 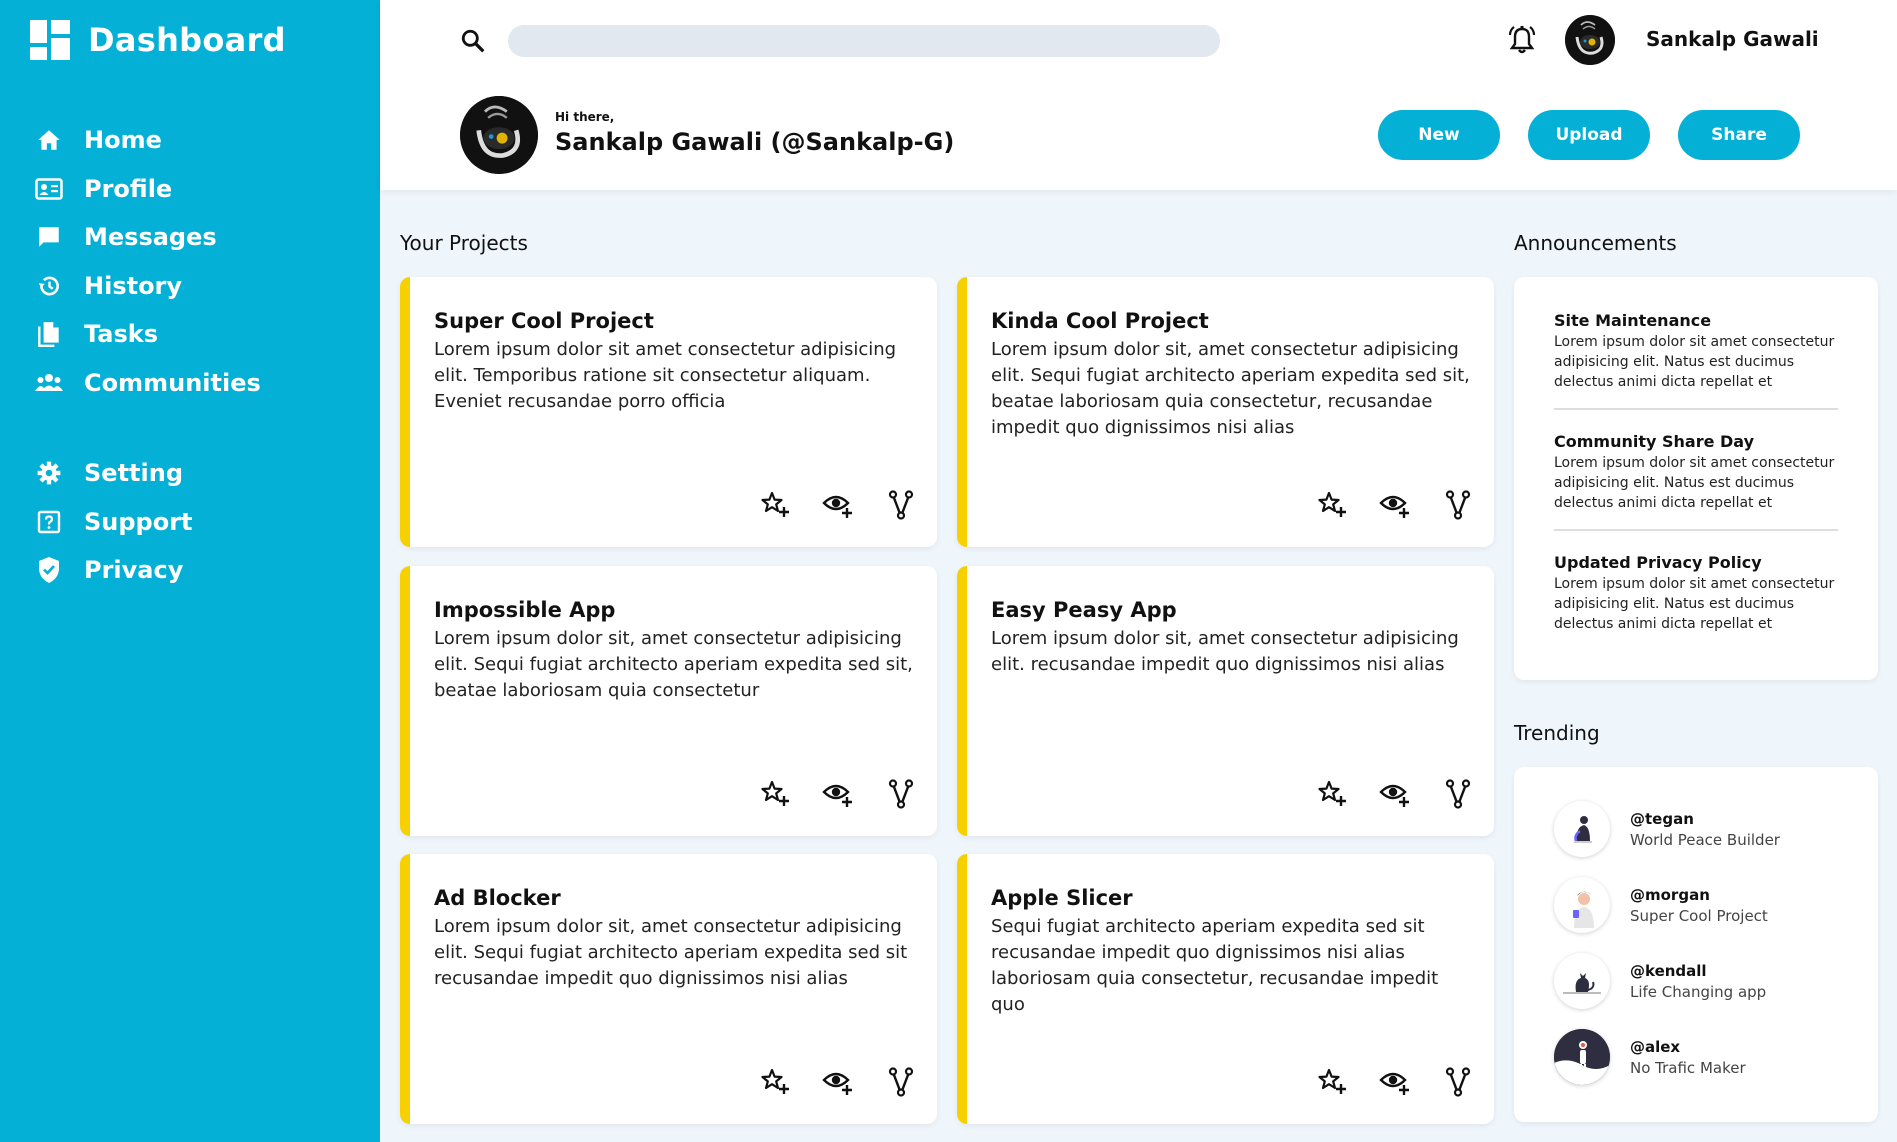 I want to click on sidebar-item-privacy: Privacy, so click(x=194, y=570).